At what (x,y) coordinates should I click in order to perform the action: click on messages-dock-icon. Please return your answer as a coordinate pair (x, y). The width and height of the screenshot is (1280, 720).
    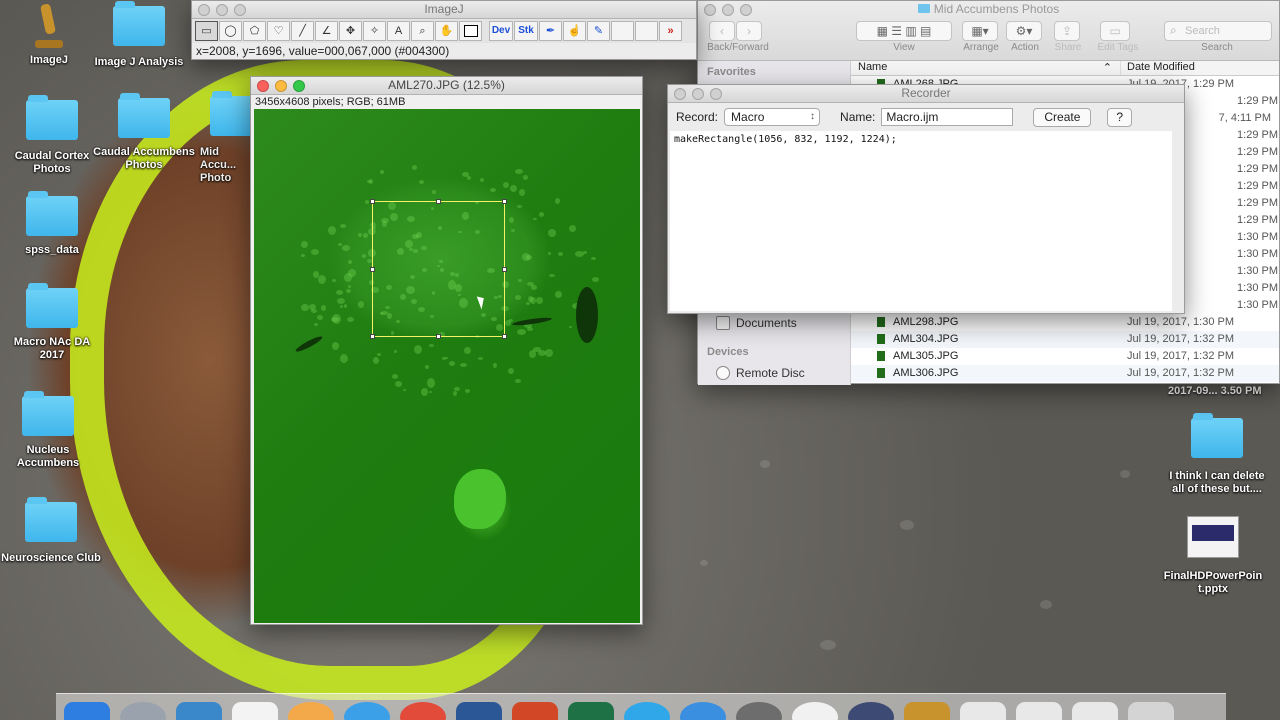
    Looking at the image, I should click on (647, 711).